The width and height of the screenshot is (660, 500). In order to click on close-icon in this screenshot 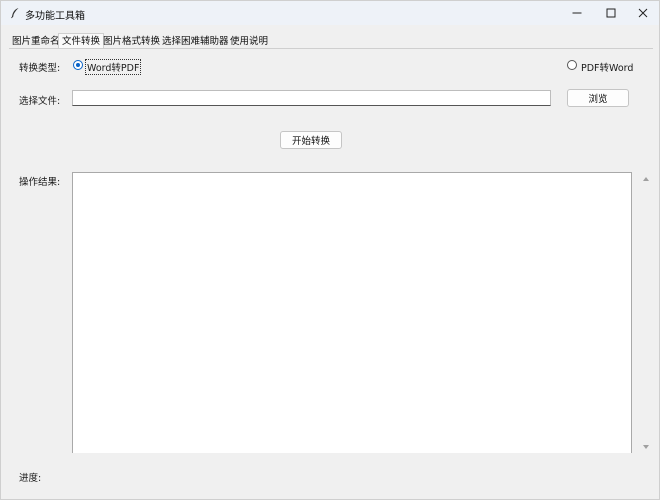, I will do `click(643, 13)`.